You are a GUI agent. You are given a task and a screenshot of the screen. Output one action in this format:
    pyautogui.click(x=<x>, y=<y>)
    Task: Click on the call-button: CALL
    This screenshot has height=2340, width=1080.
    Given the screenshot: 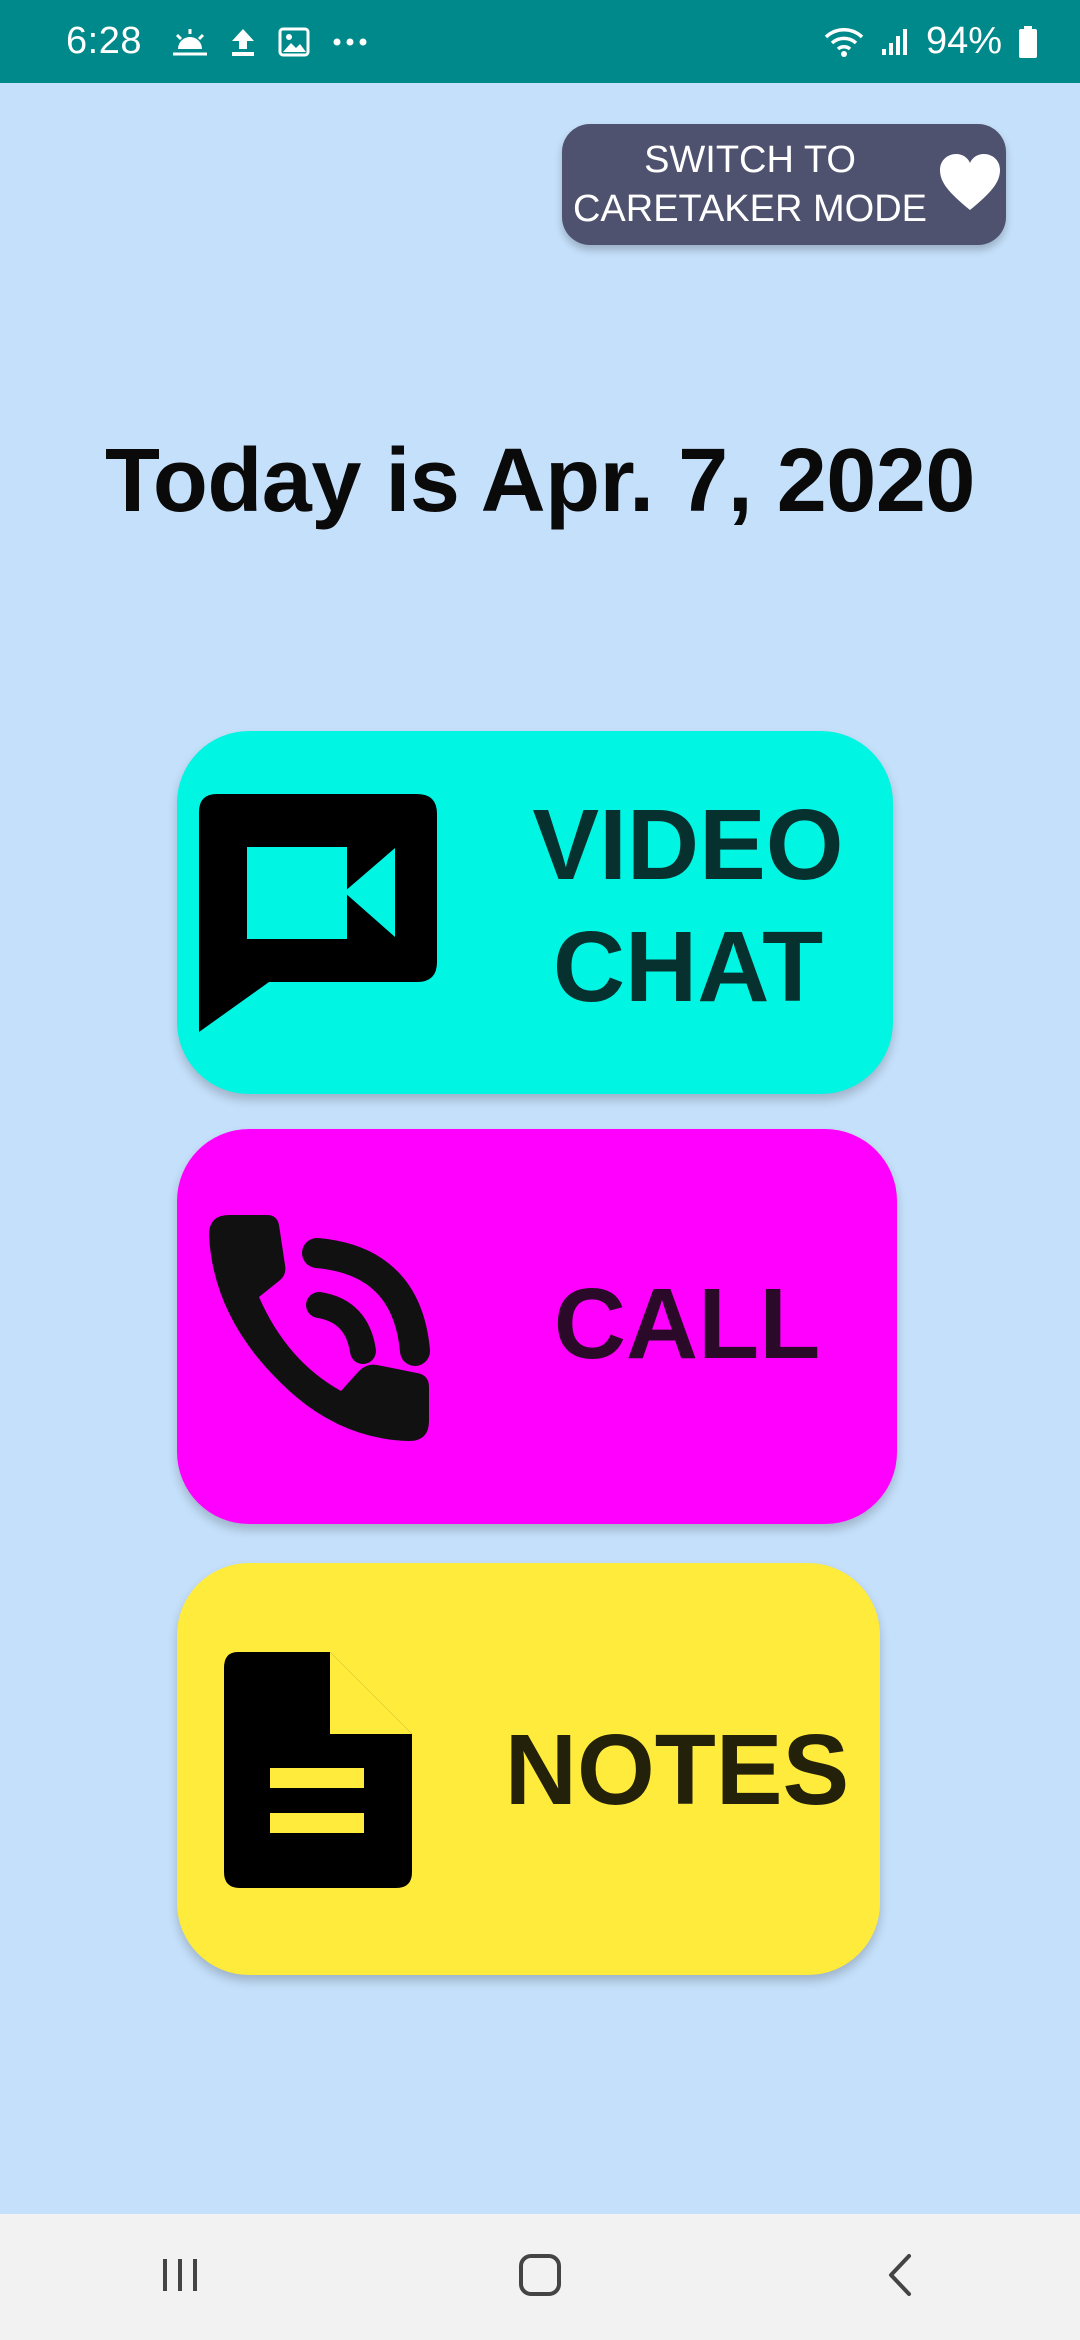 What is the action you would take?
    pyautogui.click(x=537, y=1326)
    